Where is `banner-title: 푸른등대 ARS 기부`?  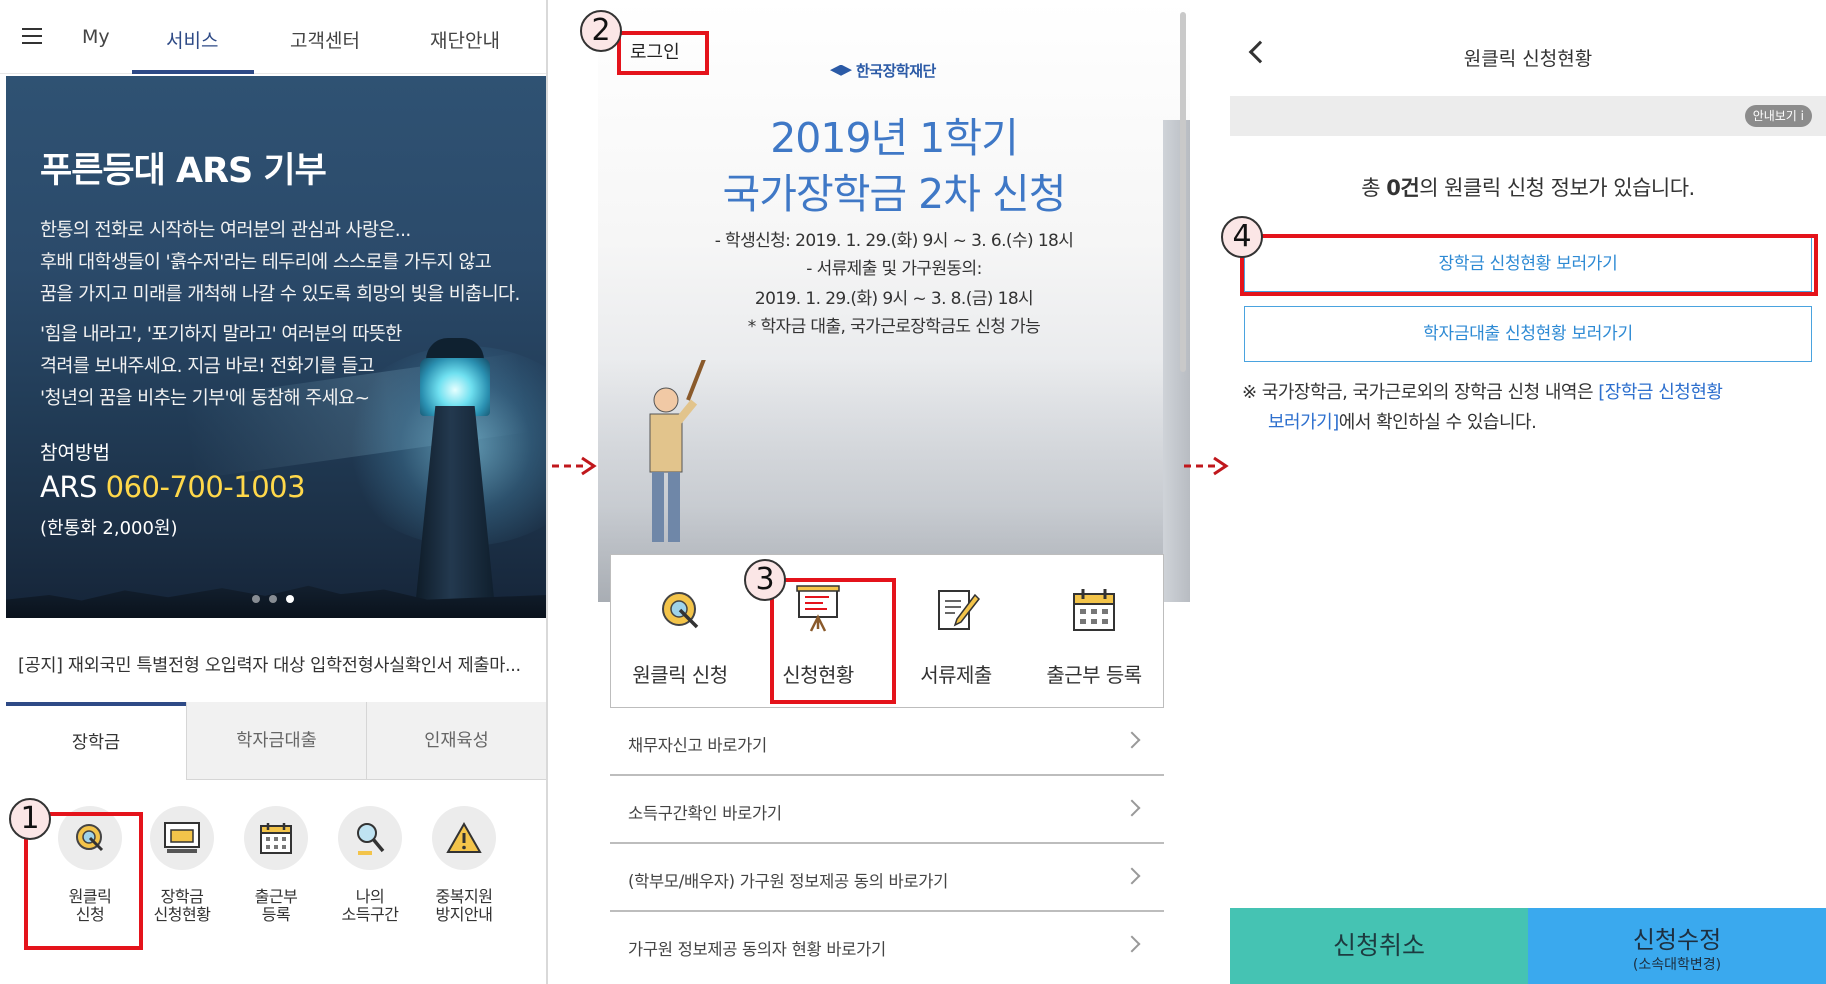
banner-title: 푸른등대 ARS 기부 is located at coordinates (183, 171).